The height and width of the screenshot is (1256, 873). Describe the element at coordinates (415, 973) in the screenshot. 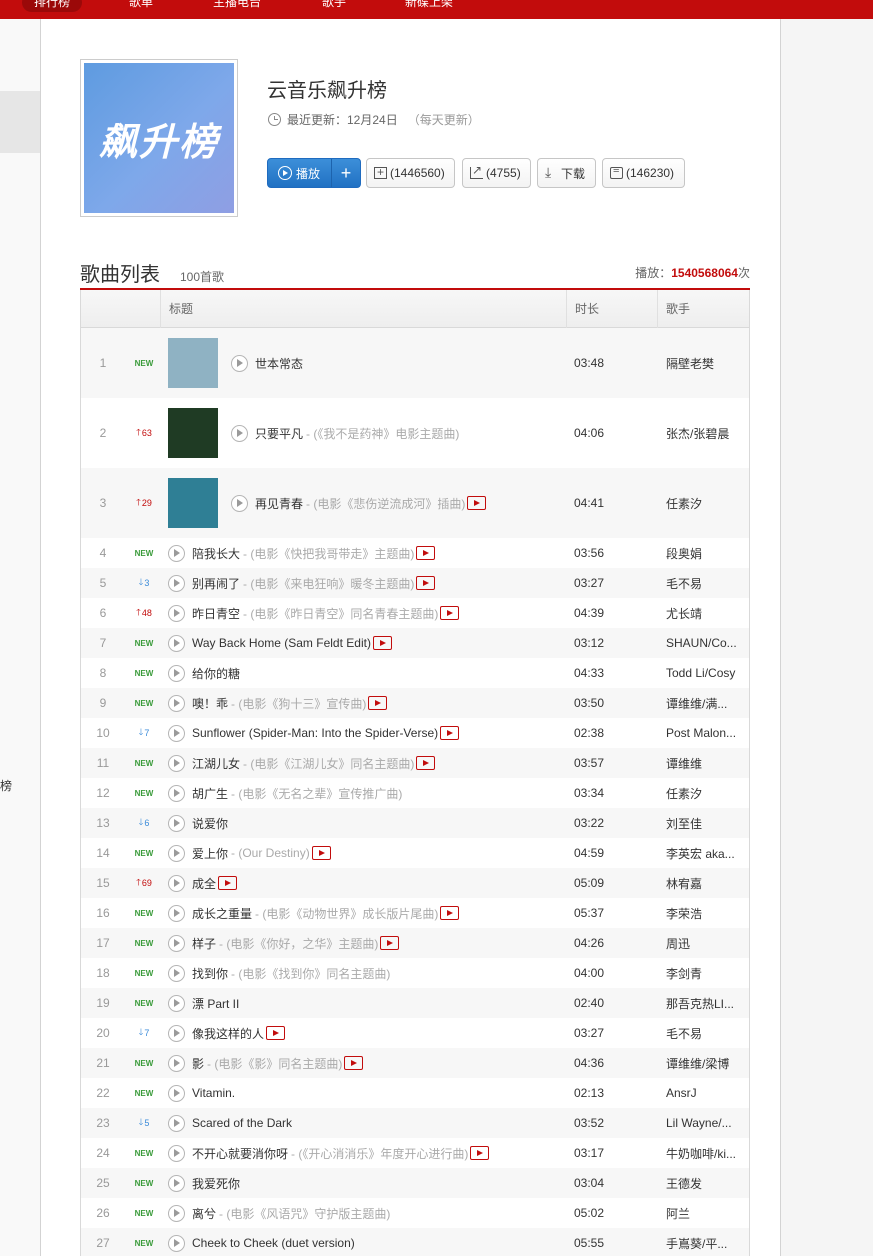

I see `table-row: 18 NEW 找到你 - (电影《找到你》同名主题曲) 04:00 李剑青` at that location.